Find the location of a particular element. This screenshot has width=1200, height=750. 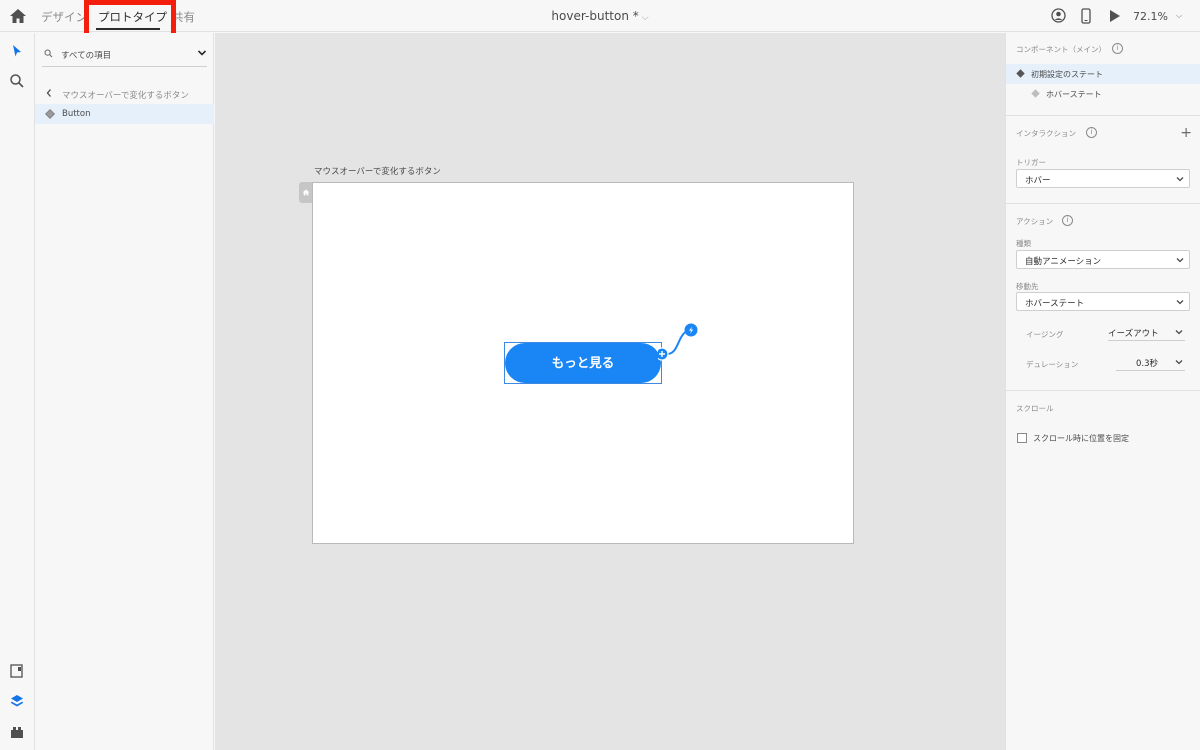

left-toolbar is located at coordinates (17, 391).